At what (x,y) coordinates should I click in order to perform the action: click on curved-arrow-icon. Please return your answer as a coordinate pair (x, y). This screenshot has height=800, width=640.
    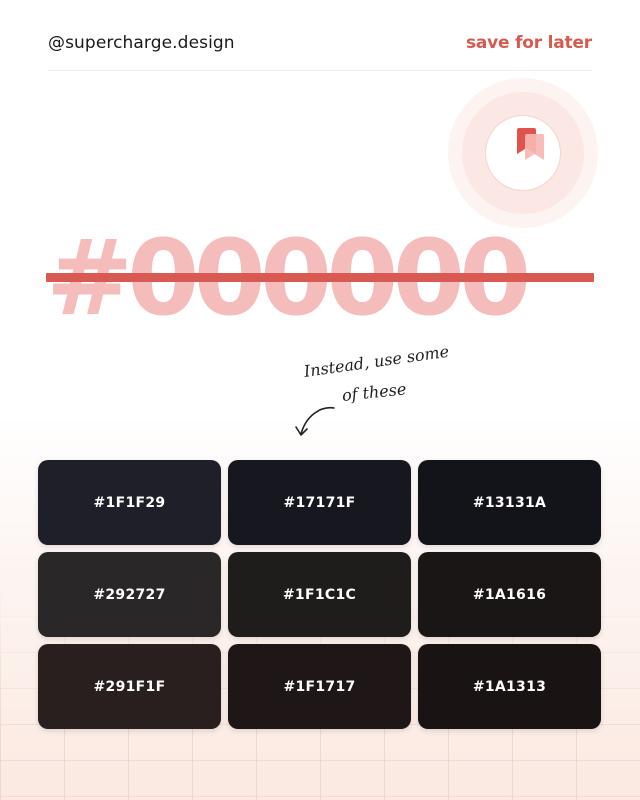
    Looking at the image, I should click on (315, 421).